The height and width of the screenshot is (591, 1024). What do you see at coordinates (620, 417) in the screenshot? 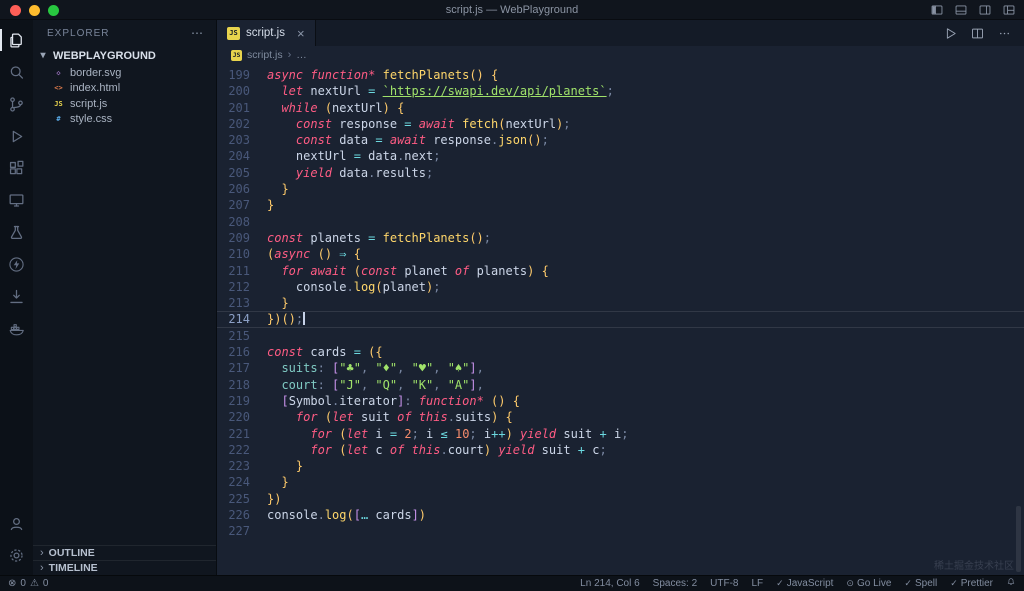
I see `code-line-220: 220 for (let suit of this.suits) {` at bounding box center [620, 417].